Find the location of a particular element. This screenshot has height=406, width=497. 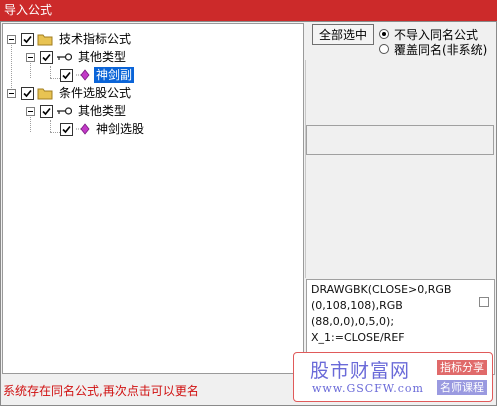

tree-node-shenjianfu: 神剑副 is located at coordinates (97, 75).